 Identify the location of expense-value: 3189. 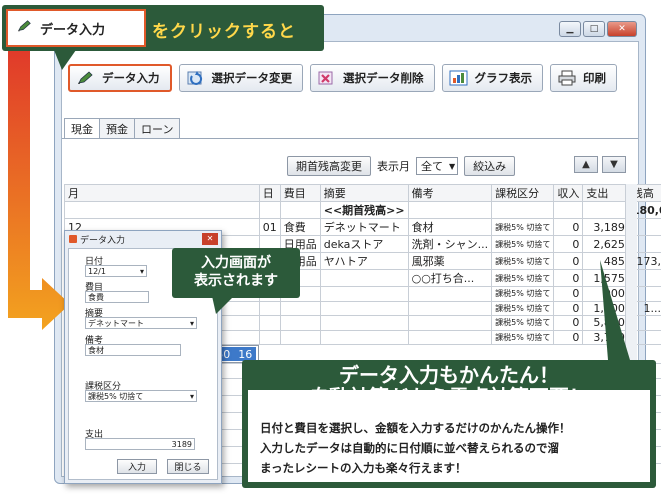
(181, 444).